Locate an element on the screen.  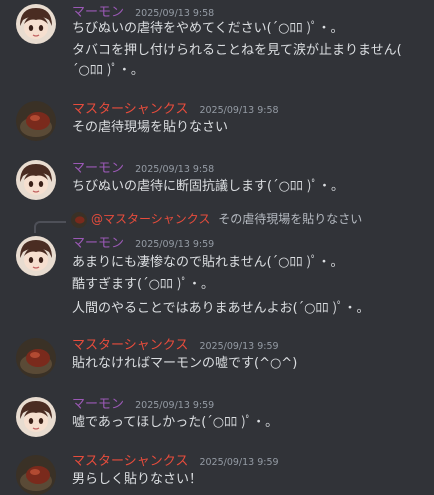
message-text: 嘘であってほしかった(´○ﾛﾛ )ﾟ・。 is located at coordinates (175, 422).